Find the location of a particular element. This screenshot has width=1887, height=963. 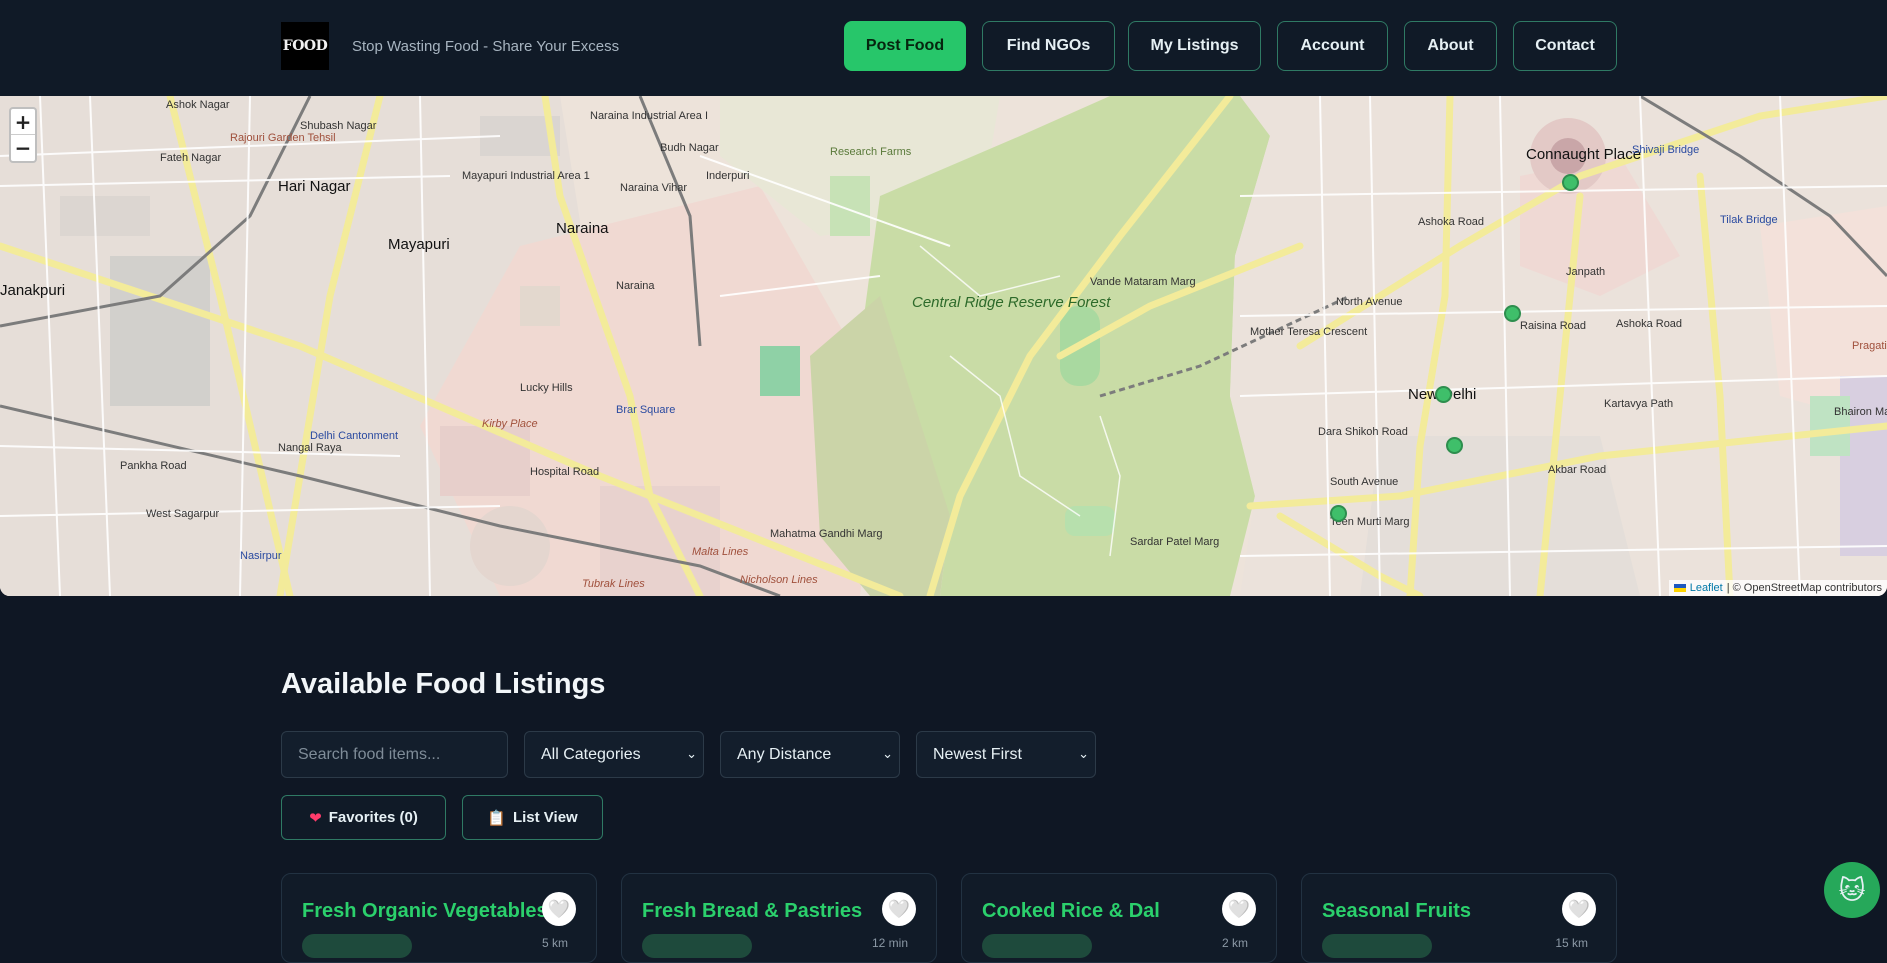

map-label: Pragati Maidan is located at coordinates (1869, 346).